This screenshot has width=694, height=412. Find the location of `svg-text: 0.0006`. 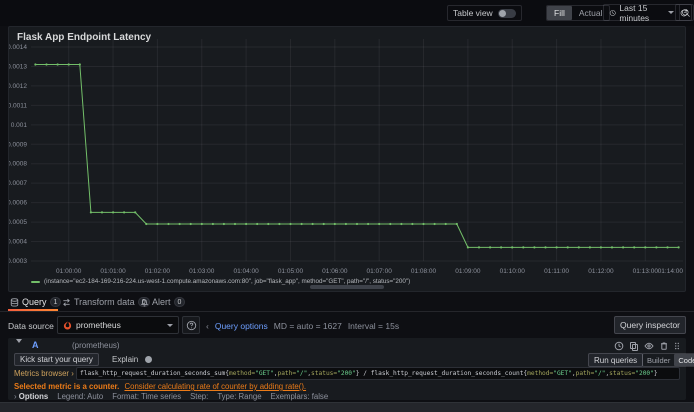

svg-text: 0.0006 is located at coordinates (18, 203).